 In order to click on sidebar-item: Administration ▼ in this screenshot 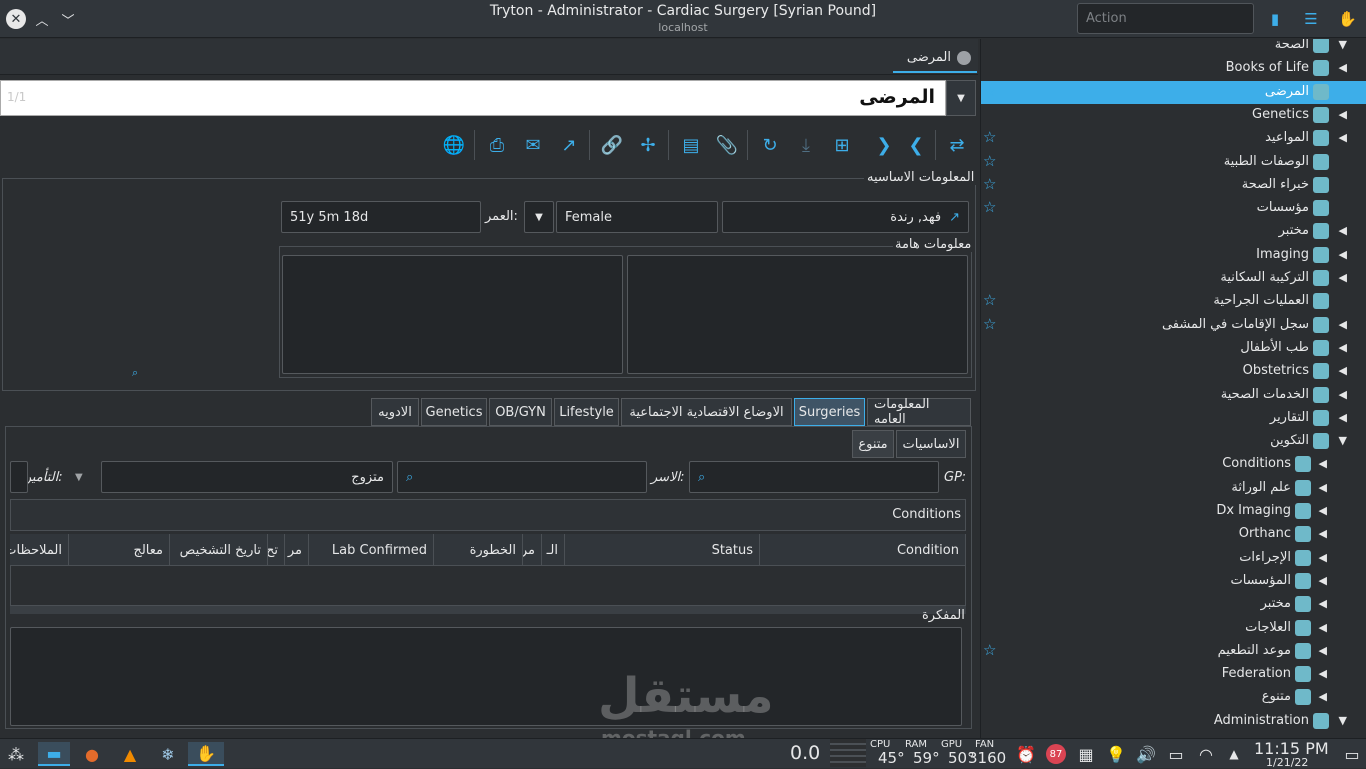, I will do `click(1173, 721)`.